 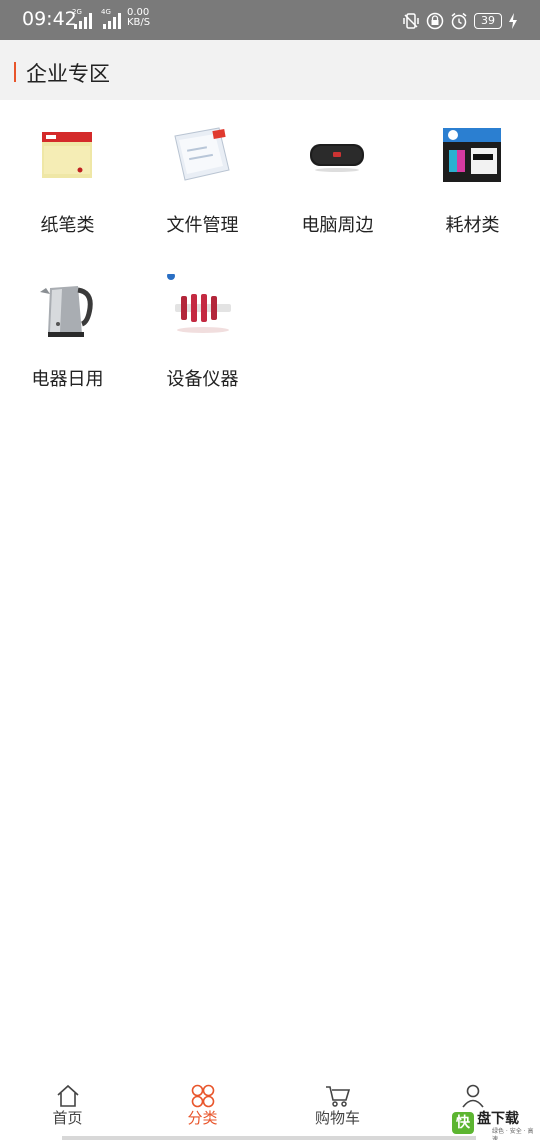 I want to click on gesture-bar, so click(x=269, y=1138).